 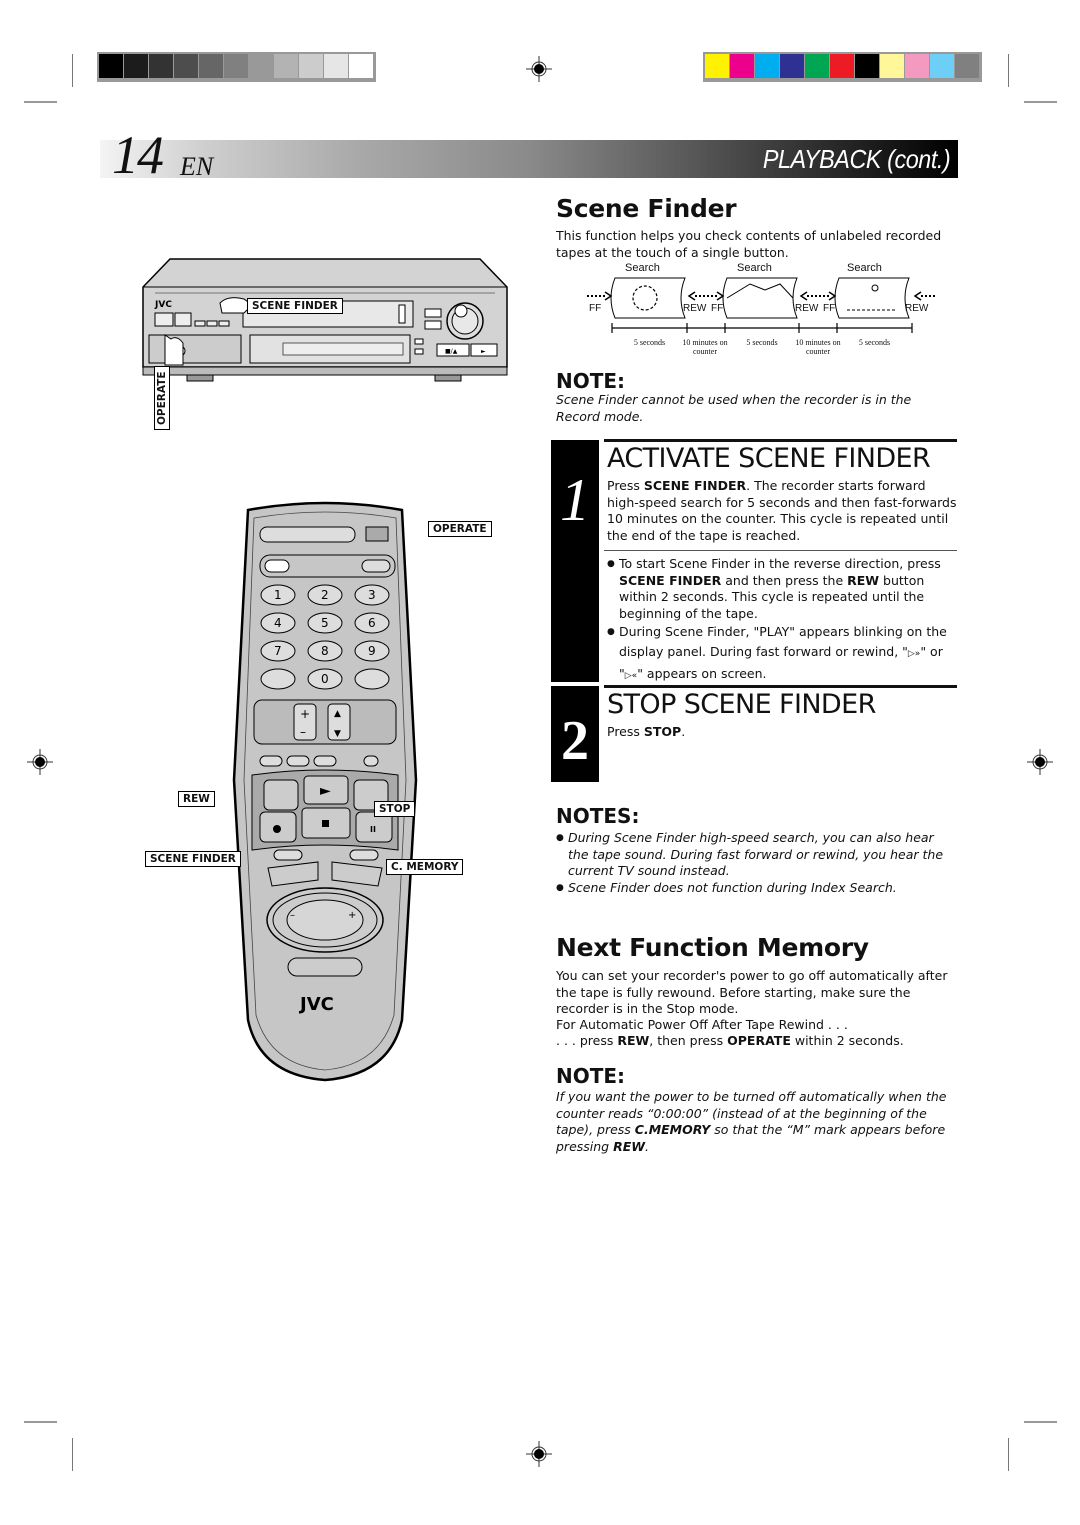 What do you see at coordinates (782, 732) in the screenshot?
I see `step2-text: Press STOP.` at bounding box center [782, 732].